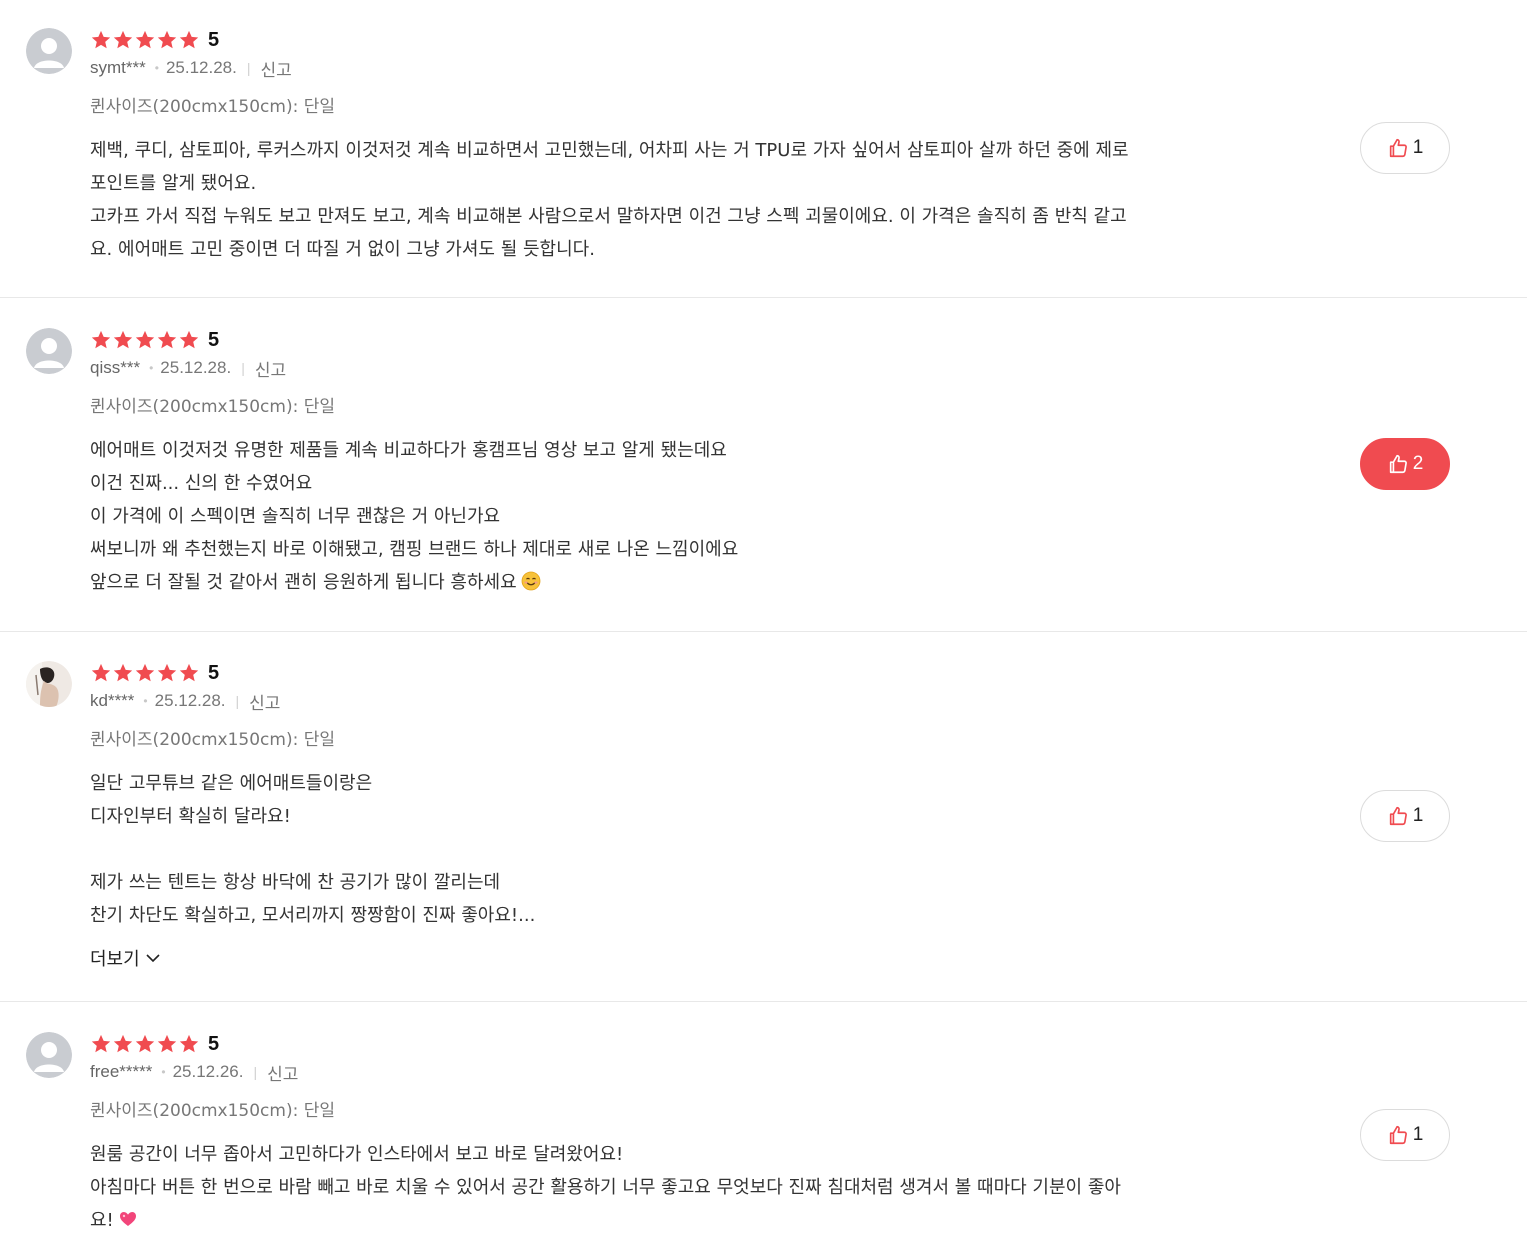  I want to click on reviewer-name: free*****, so click(121, 1071).